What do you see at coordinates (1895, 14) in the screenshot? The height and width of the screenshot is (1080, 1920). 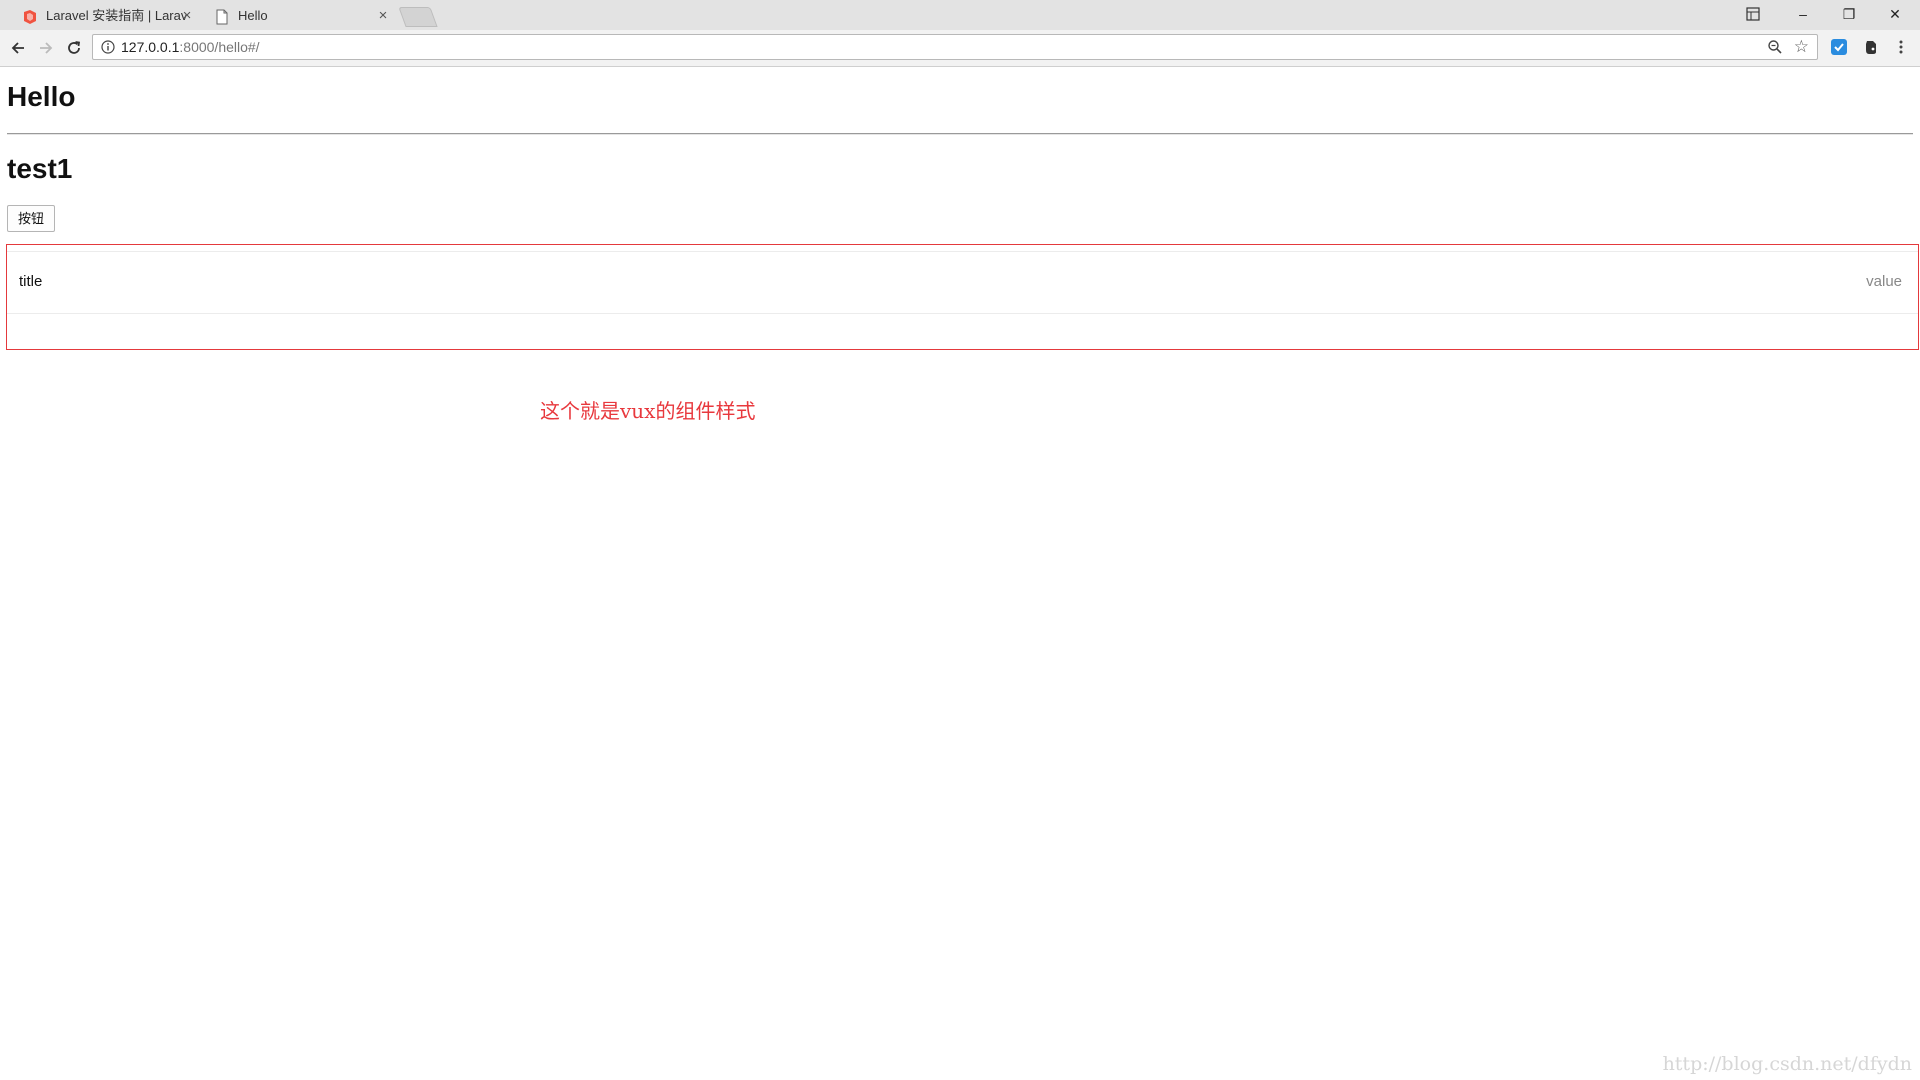 I see `close-window-button: ✕` at bounding box center [1895, 14].